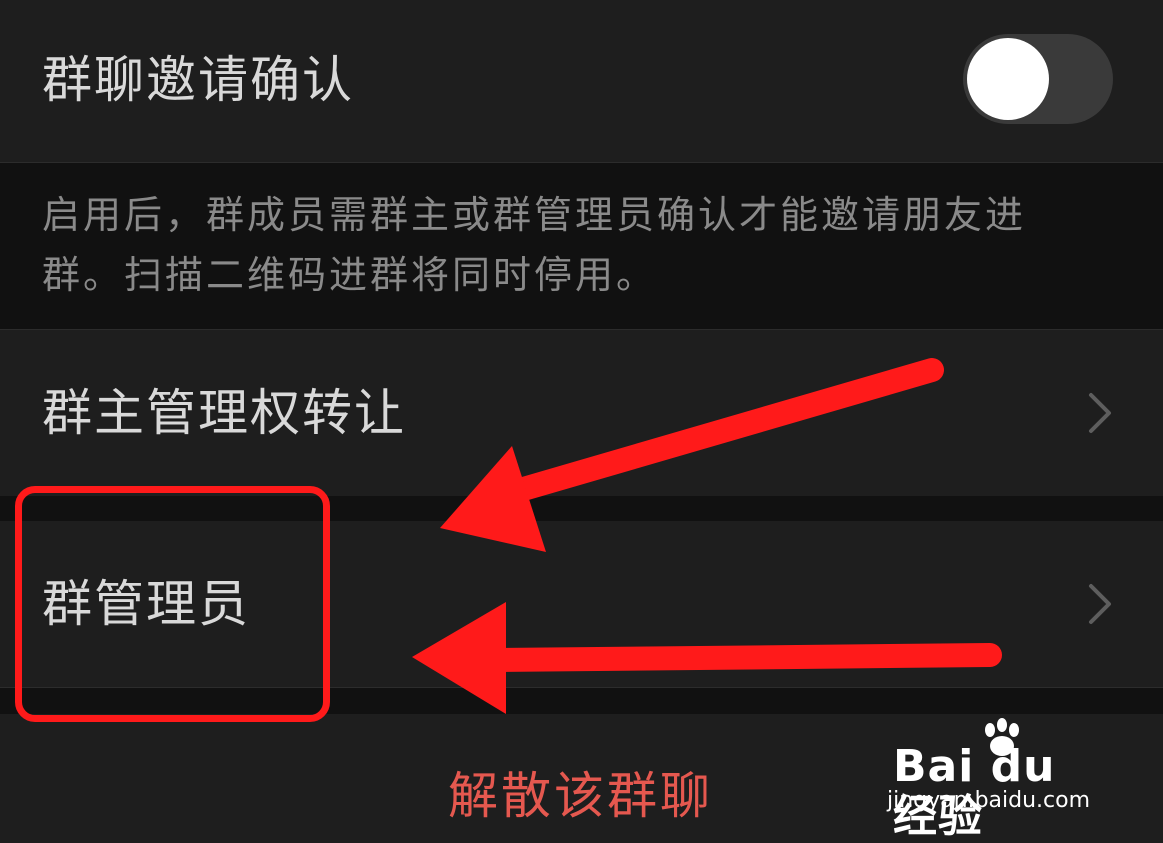 This screenshot has height=843, width=1163. Describe the element at coordinates (1000, 780) in the screenshot. I see `baidu-jingyan-watermark: Bai du 经验 jingyan.baidu.com` at that location.